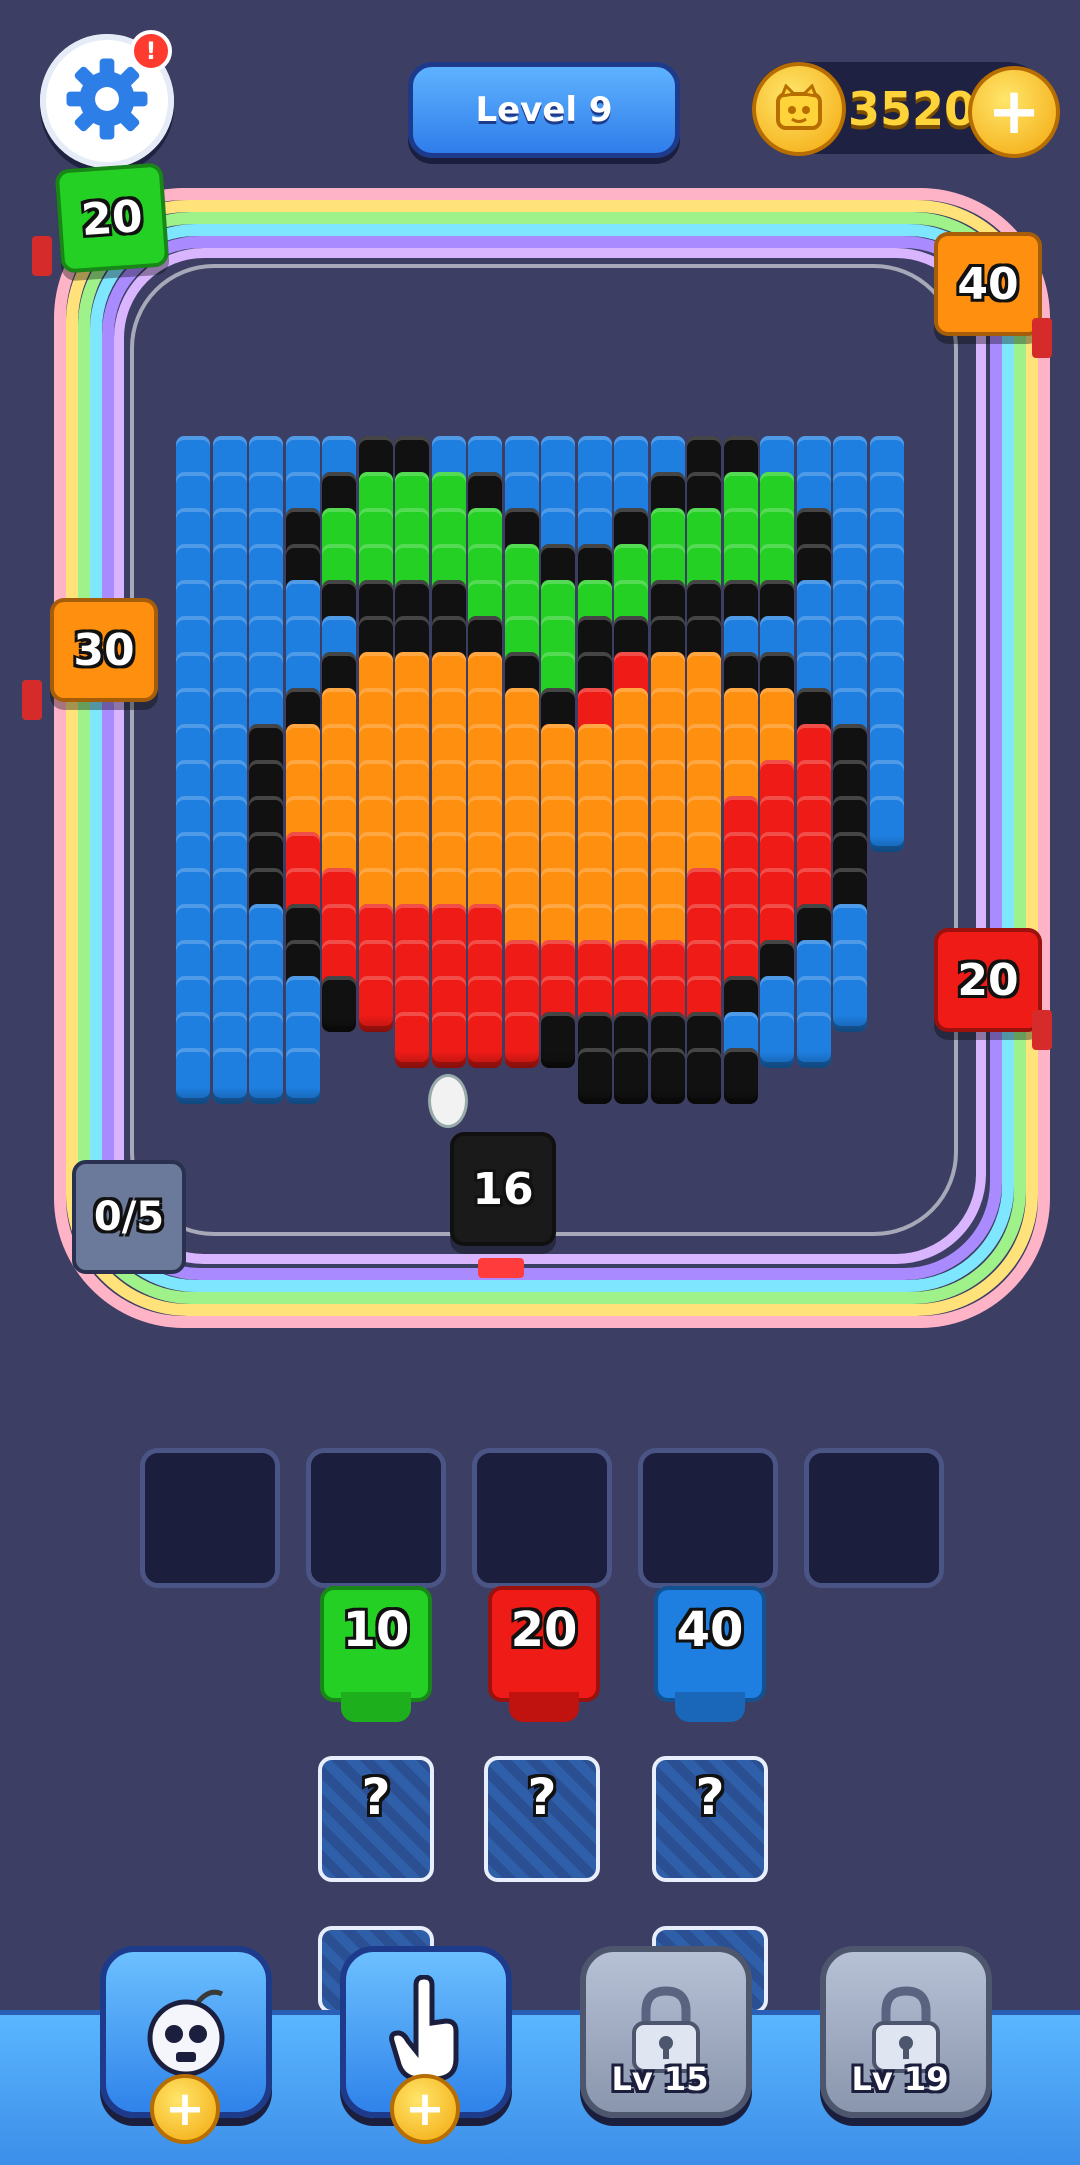 The width and height of the screenshot is (1080, 2165). Describe the element at coordinates (660, 2079) in the screenshot. I see `lv15-label: Lv 15` at that location.